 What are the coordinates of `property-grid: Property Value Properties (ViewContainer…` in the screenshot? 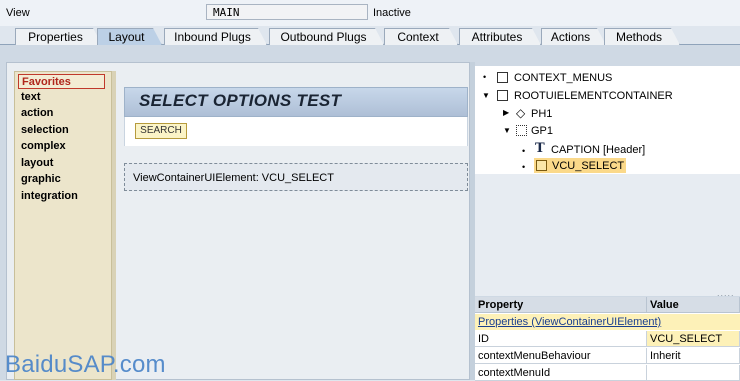 It's located at (607, 339).